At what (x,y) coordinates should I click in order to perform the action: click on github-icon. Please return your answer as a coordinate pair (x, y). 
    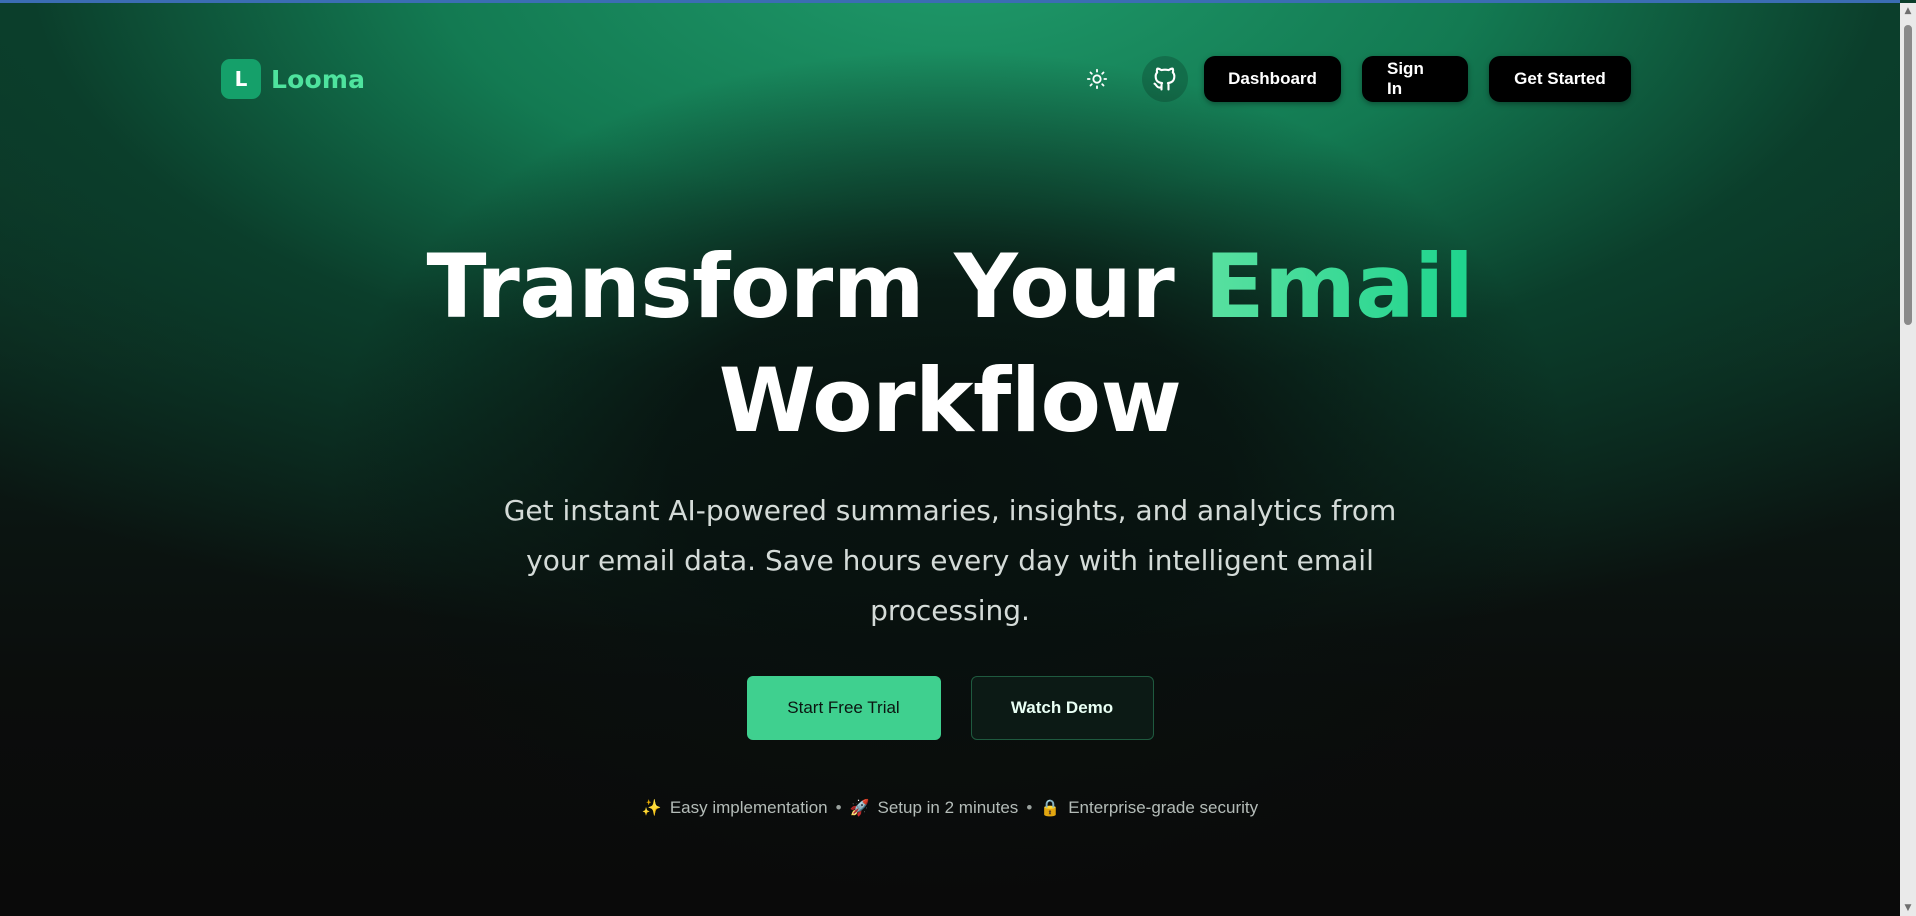
    Looking at the image, I should click on (1164, 79).